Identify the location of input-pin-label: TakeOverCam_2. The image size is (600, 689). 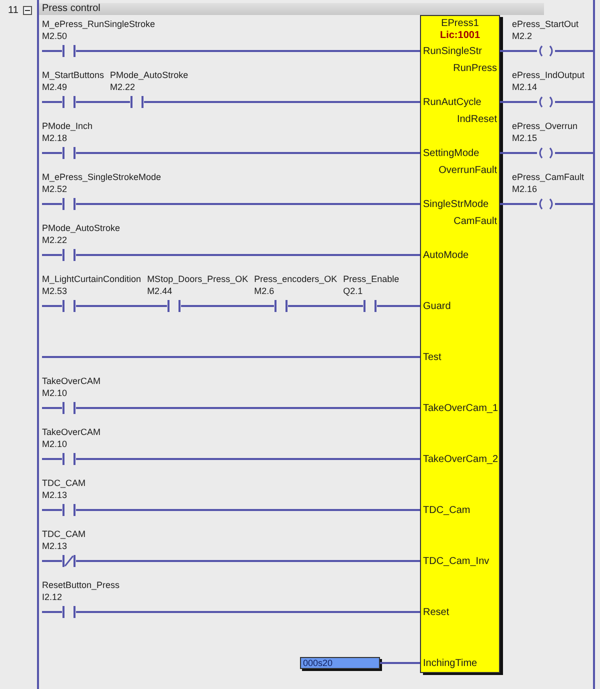
(460, 460).